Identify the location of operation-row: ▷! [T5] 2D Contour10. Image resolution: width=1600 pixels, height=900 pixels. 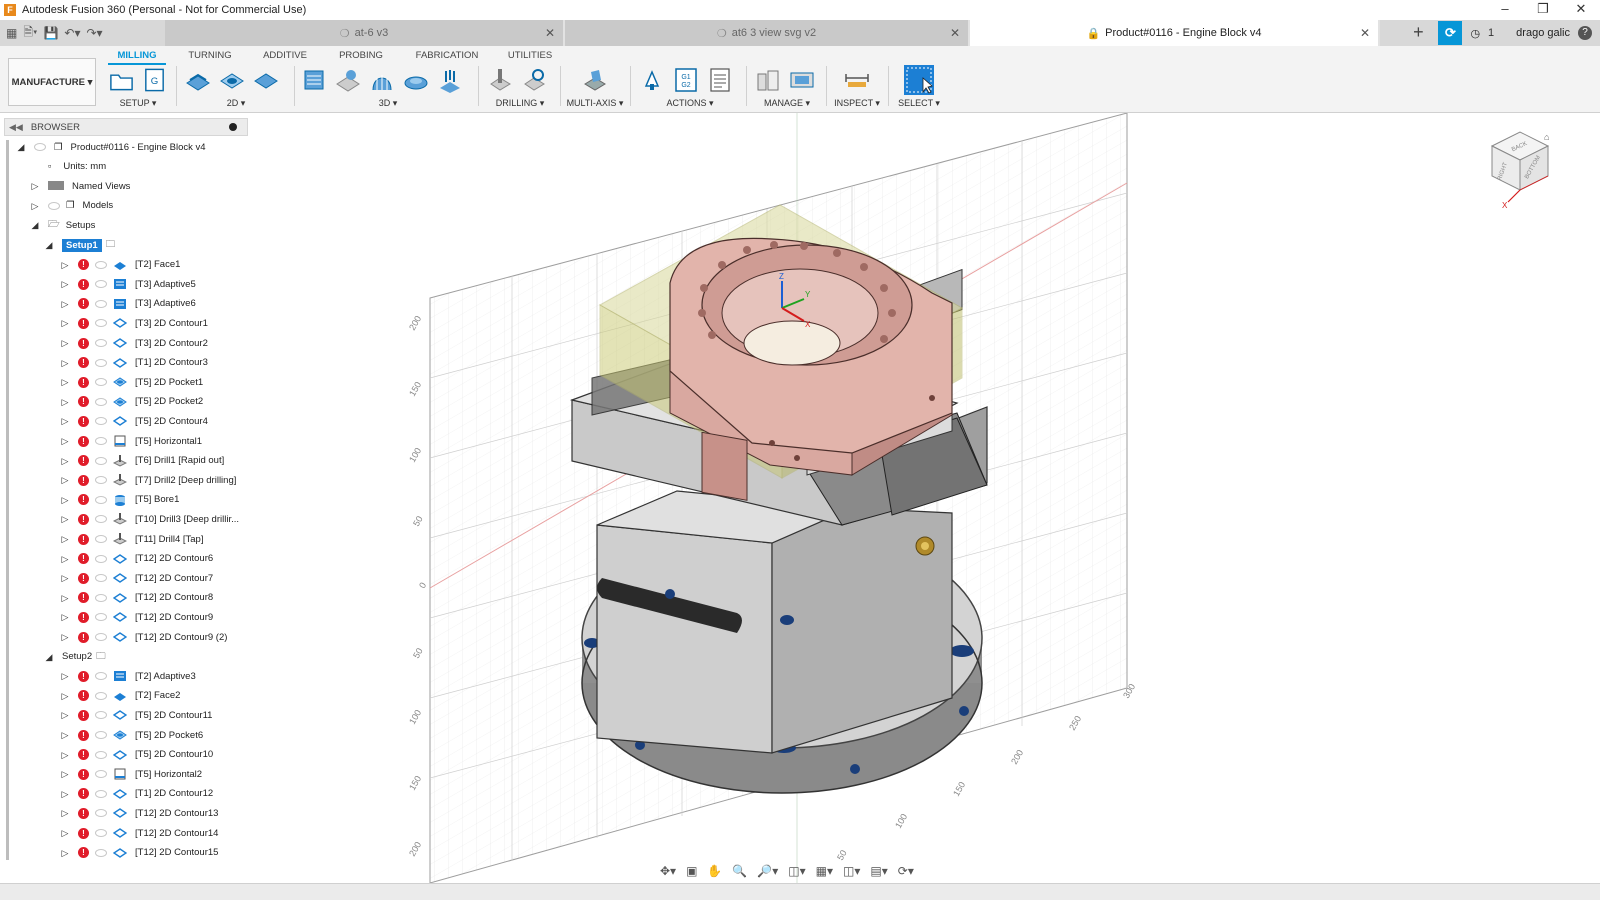
(136, 755).